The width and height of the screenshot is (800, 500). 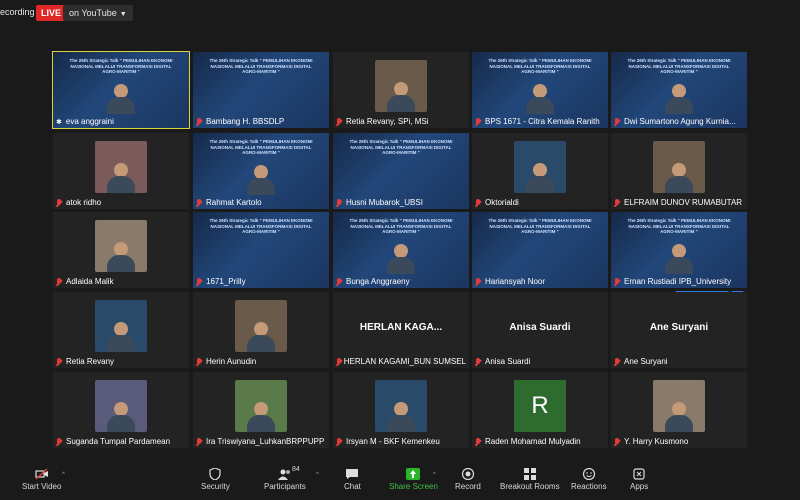 I want to click on recording-label: ecording, so click(x=17, y=12).